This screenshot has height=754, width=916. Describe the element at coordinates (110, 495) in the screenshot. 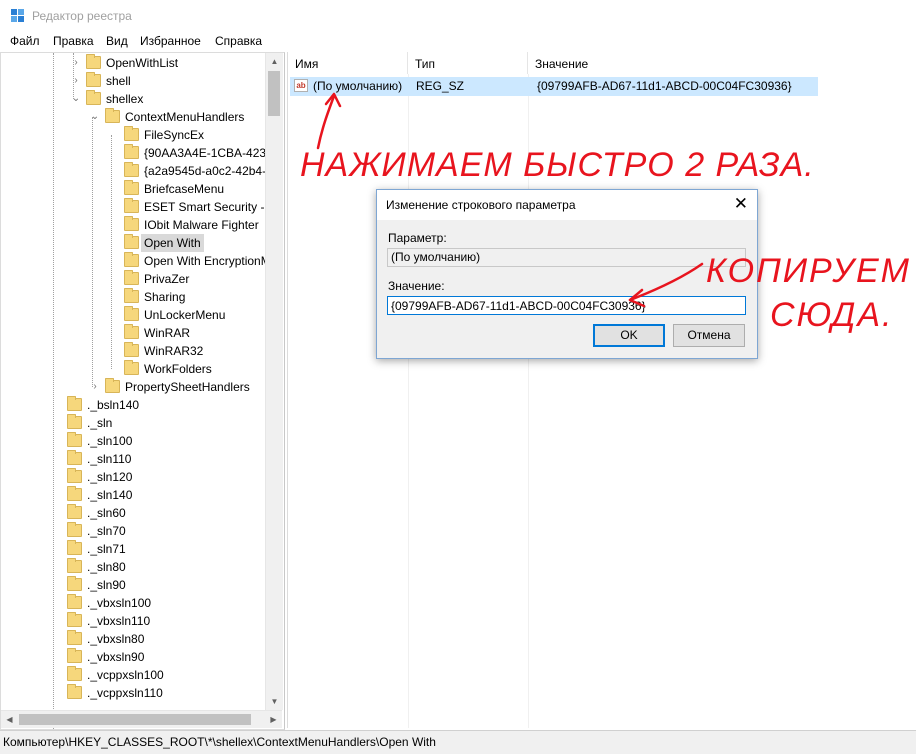

I see `tree-item-label: ._sln140` at that location.